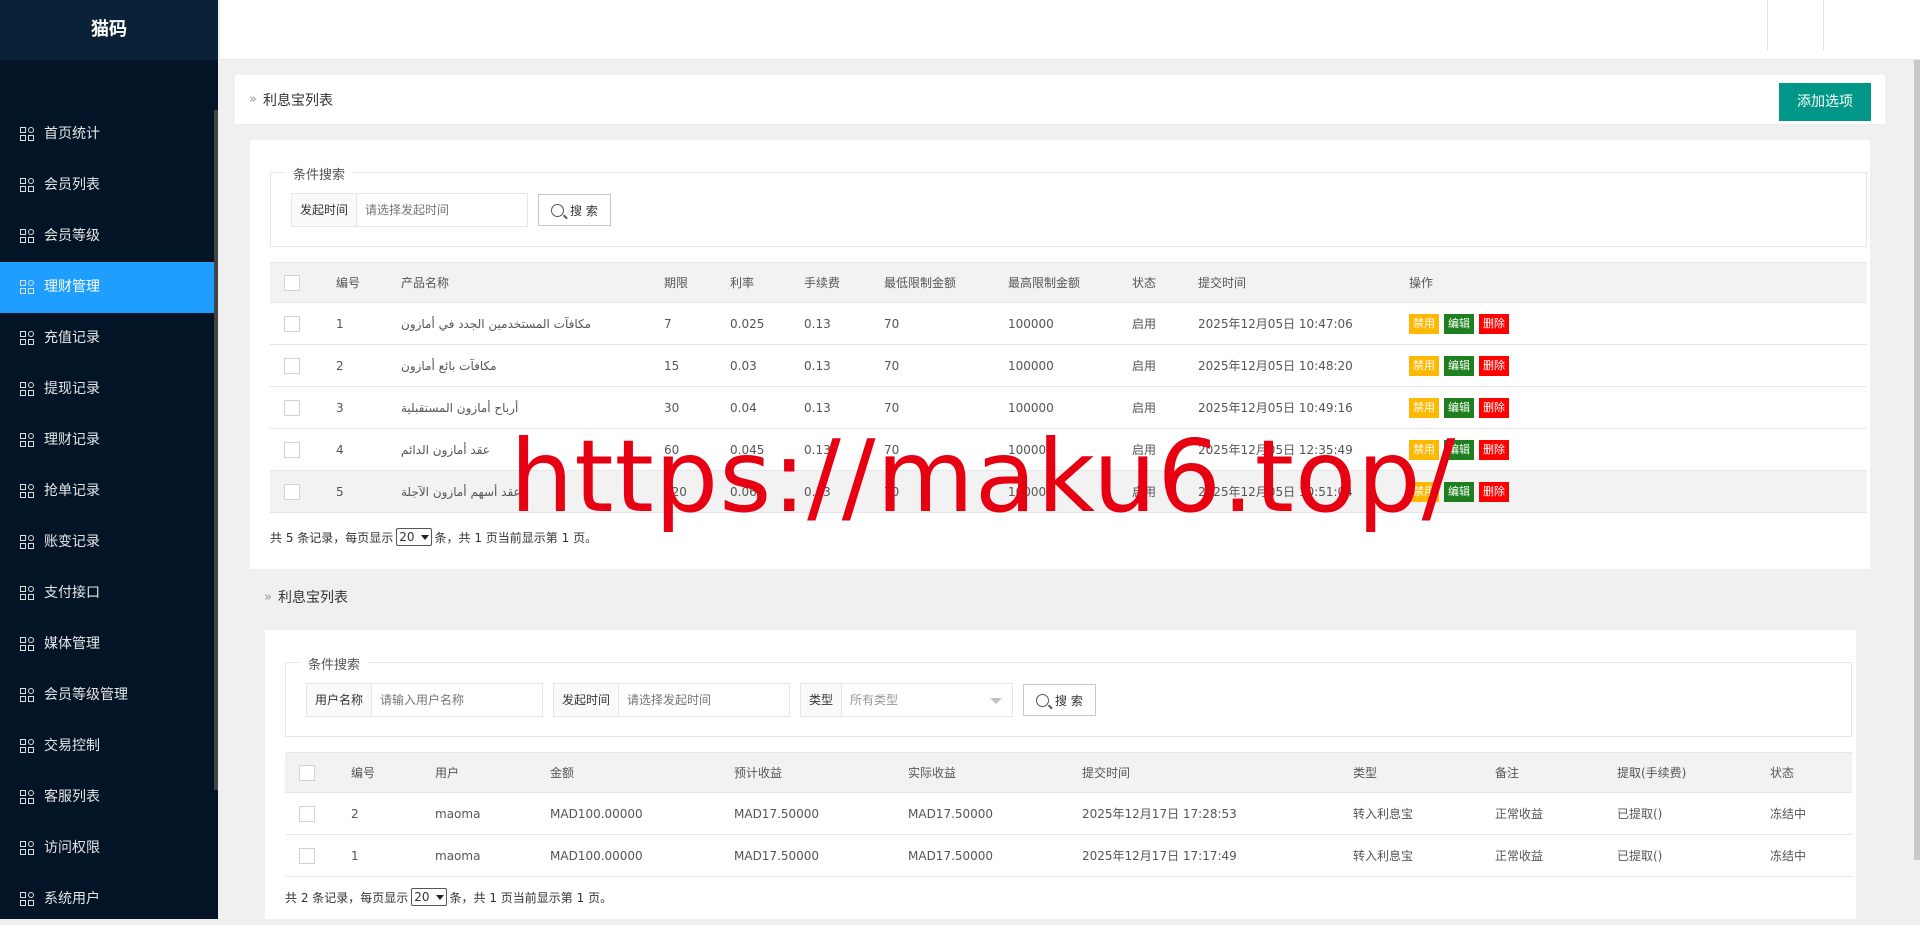  What do you see at coordinates (109, 695) in the screenshot?
I see `sidebar-item: 会员等级管理` at bounding box center [109, 695].